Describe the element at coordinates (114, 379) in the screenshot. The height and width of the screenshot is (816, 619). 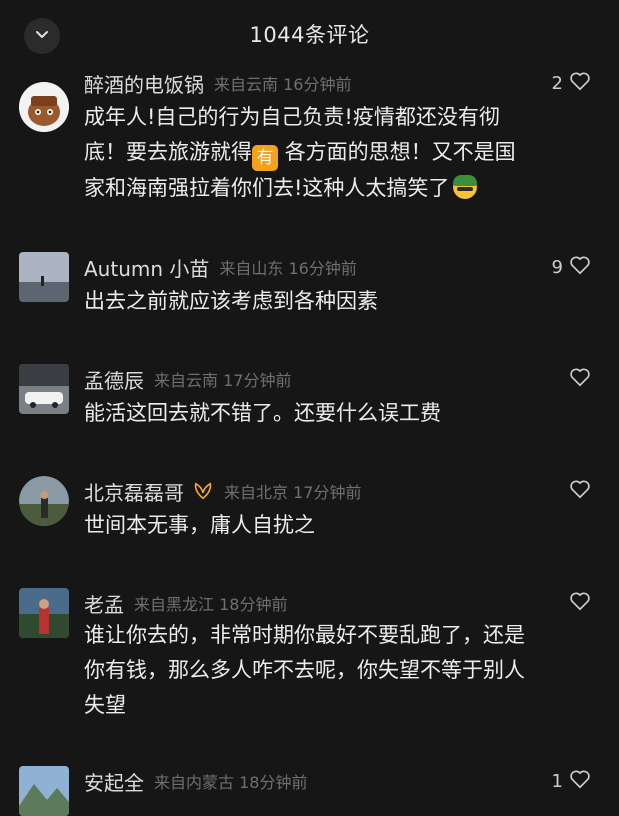
I see `comment-author: 孟德辰` at that location.